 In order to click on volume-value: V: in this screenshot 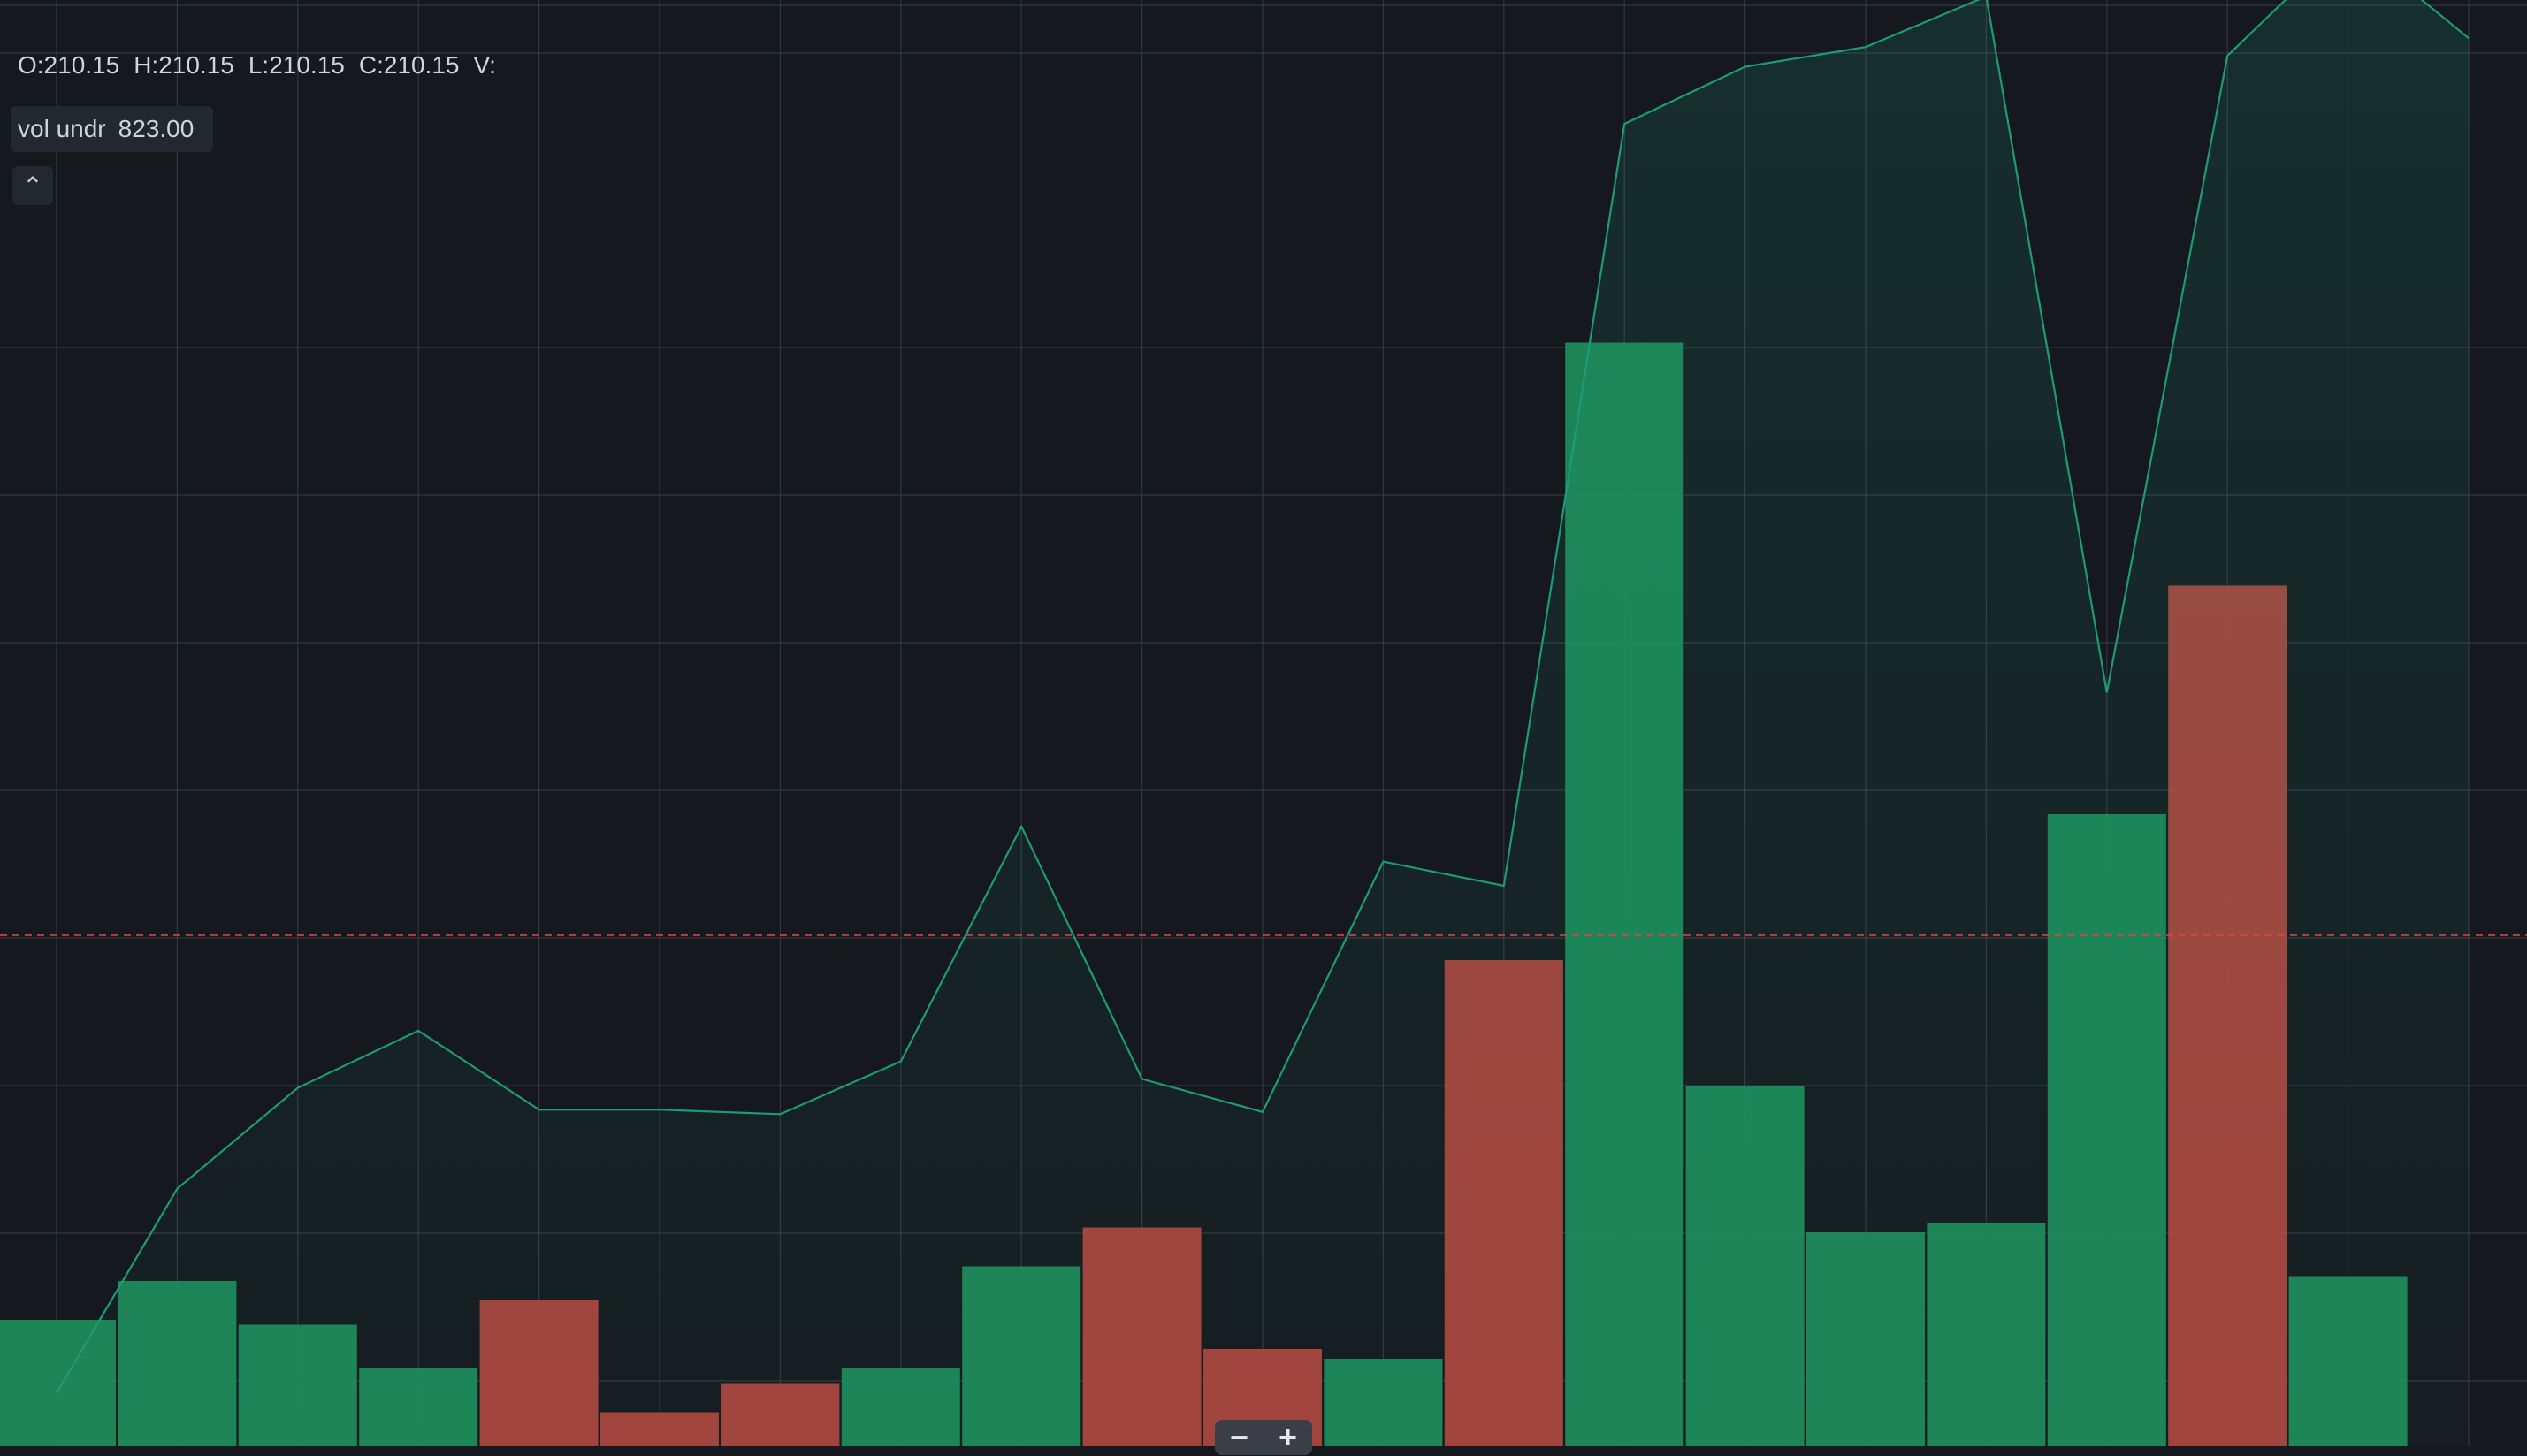, I will do `click(484, 65)`.